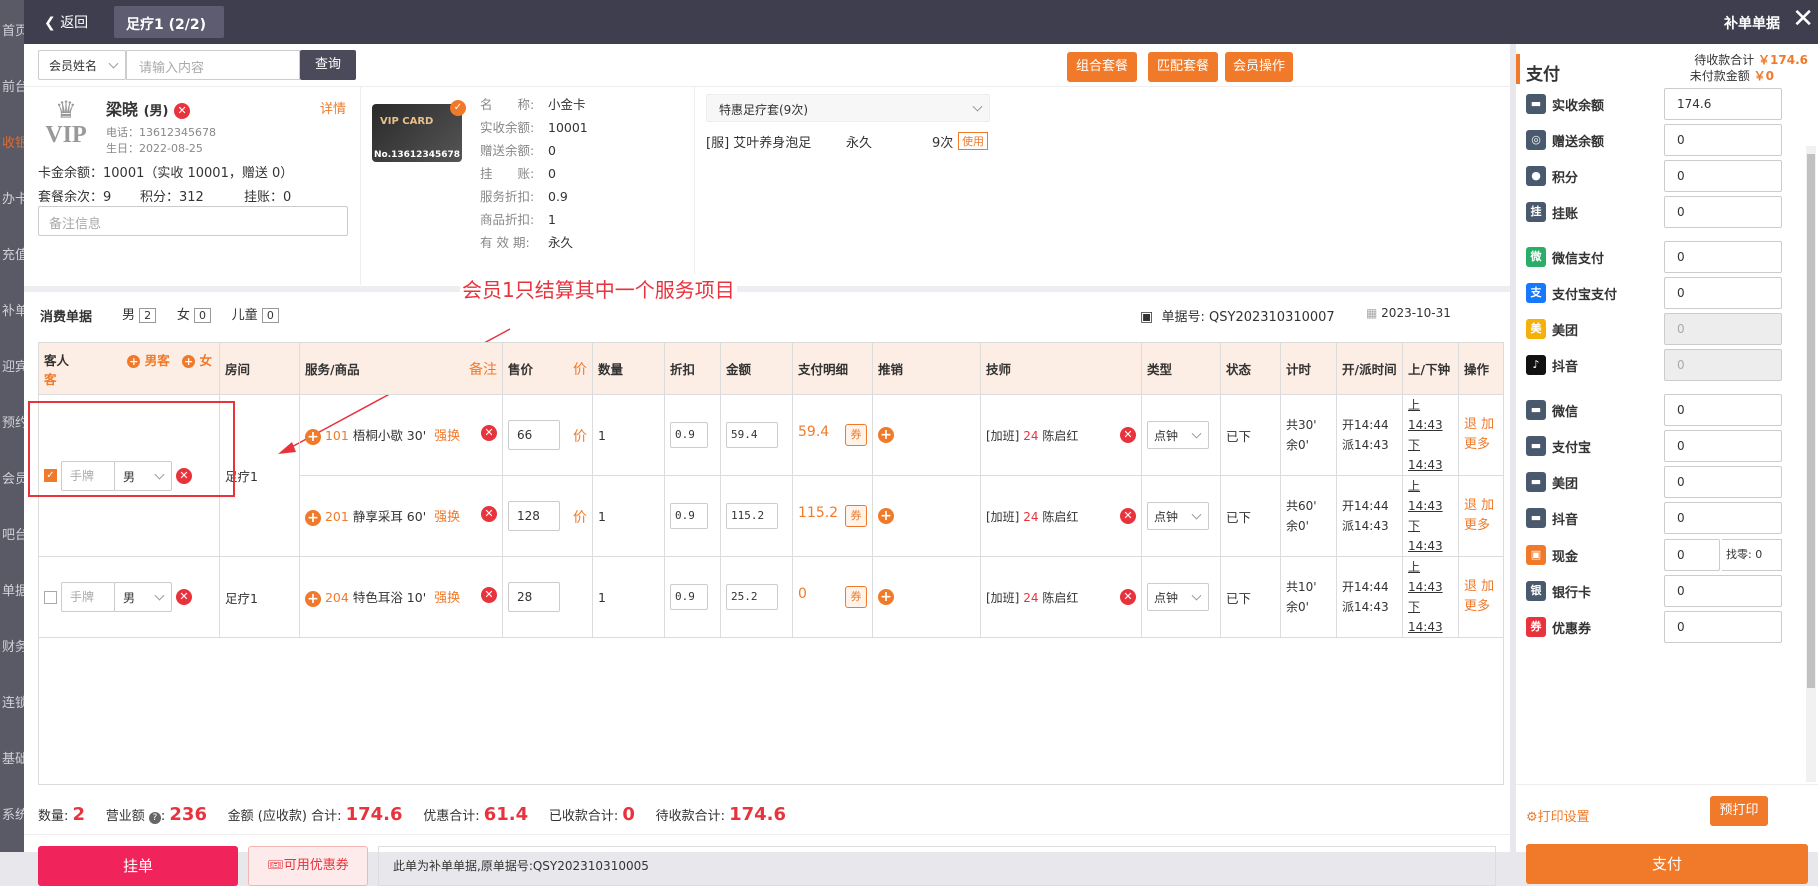 This screenshot has width=1818, height=886. What do you see at coordinates (213, 65) in the screenshot?
I see `search-input: 请输入内容` at bounding box center [213, 65].